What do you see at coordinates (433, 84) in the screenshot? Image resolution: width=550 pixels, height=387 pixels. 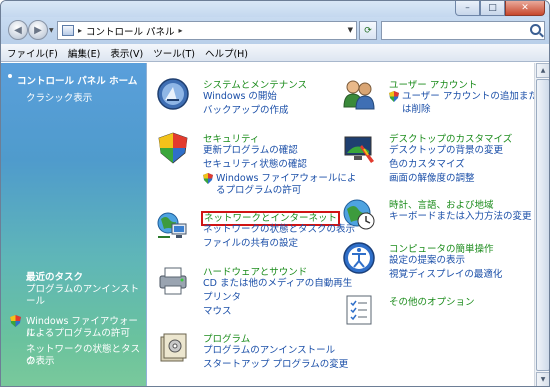 I see `category-title-users: ユーザー アカウント` at bounding box center [433, 84].